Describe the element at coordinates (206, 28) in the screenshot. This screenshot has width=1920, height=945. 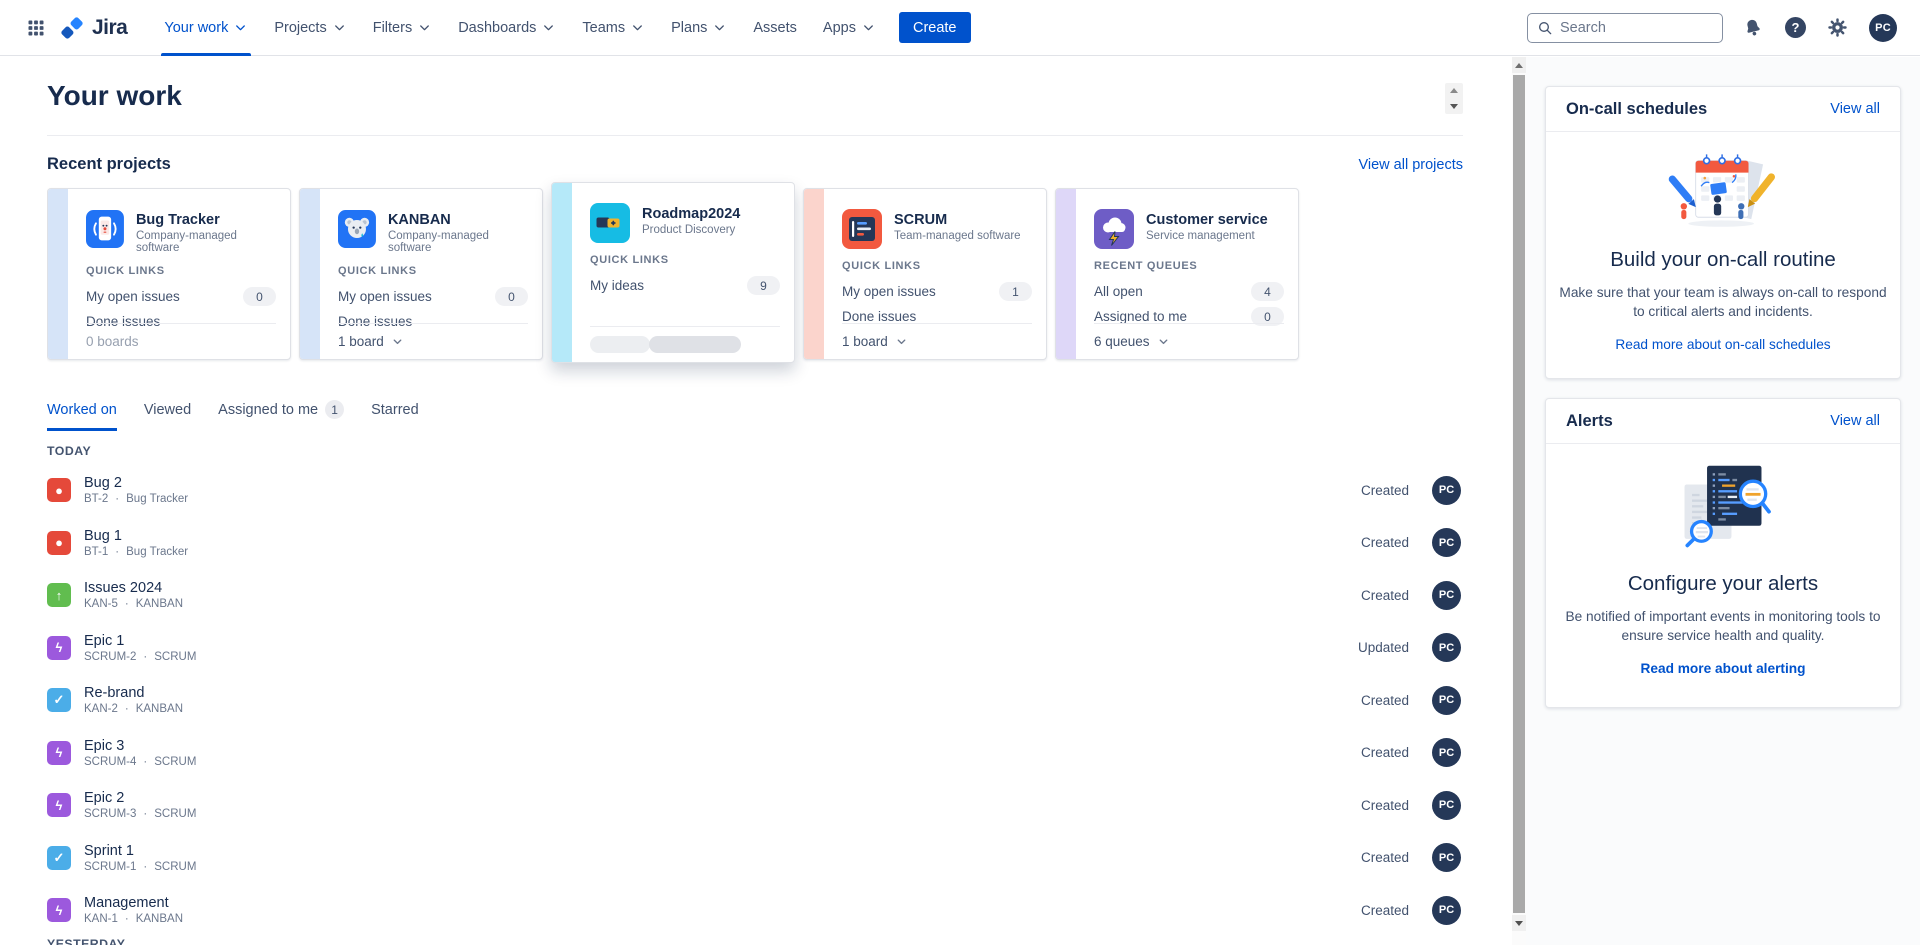
I see `nav-your-work: Your work` at that location.